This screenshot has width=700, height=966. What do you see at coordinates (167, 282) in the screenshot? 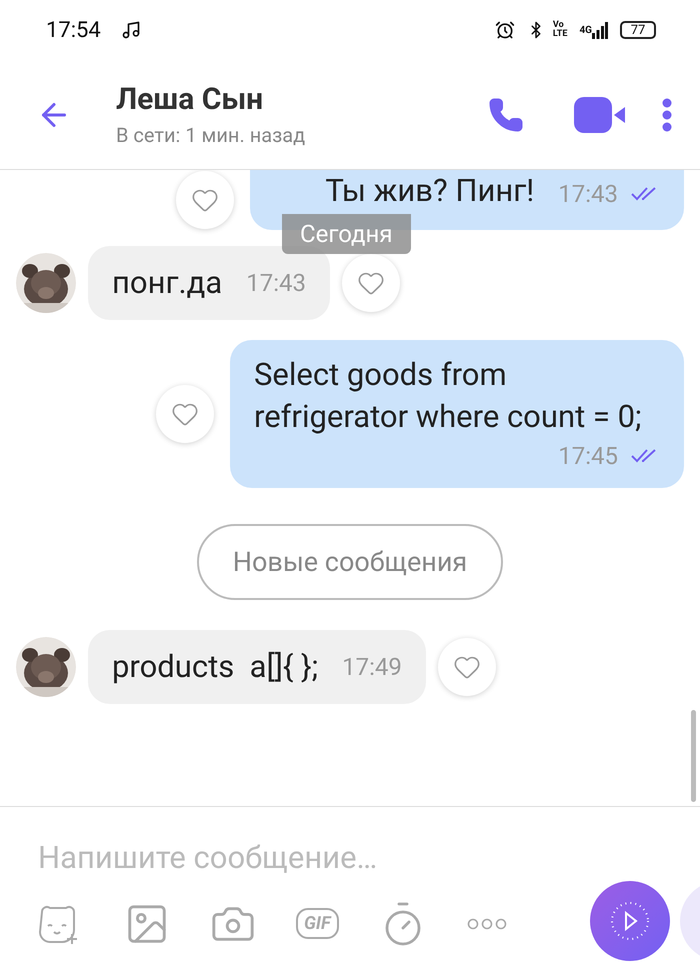
I see `message-text: понг.да` at bounding box center [167, 282].